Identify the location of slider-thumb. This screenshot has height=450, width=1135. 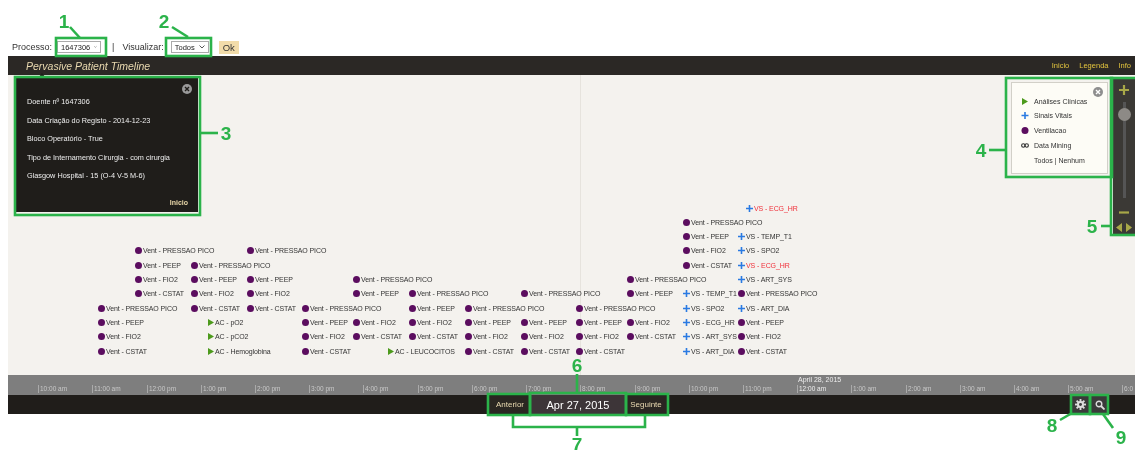
(1124, 115).